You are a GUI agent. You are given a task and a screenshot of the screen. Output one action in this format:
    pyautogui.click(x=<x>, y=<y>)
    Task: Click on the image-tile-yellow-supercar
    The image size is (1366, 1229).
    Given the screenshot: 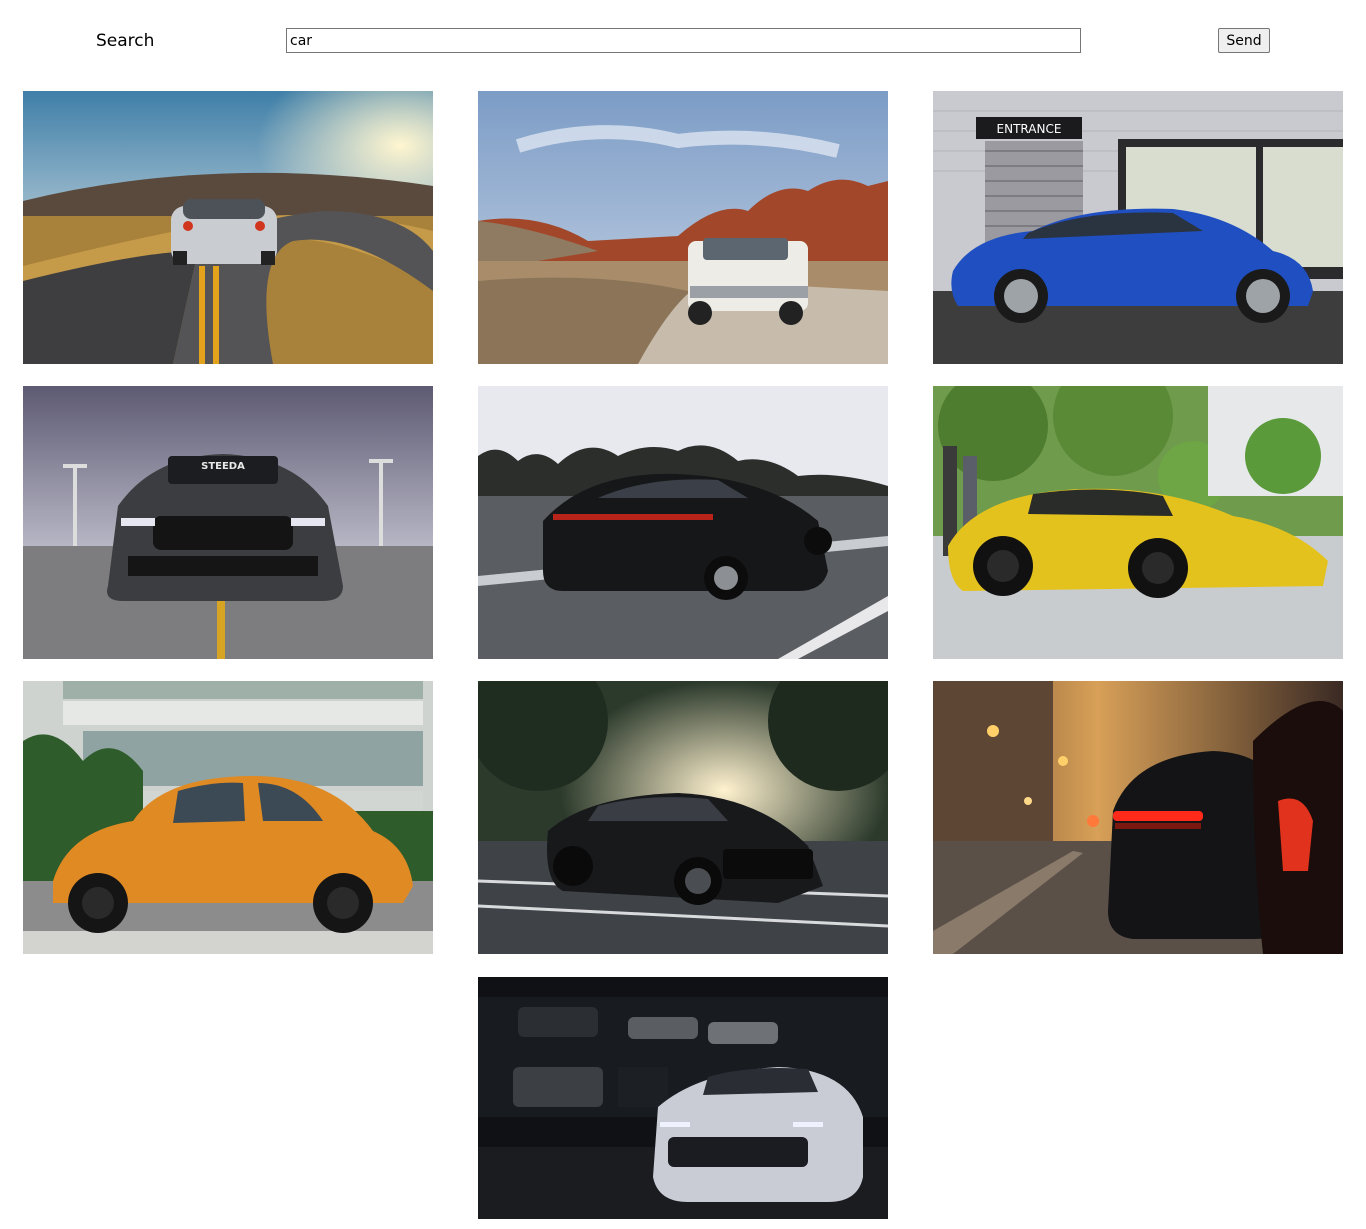 What is the action you would take?
    pyautogui.click(x=1138, y=522)
    